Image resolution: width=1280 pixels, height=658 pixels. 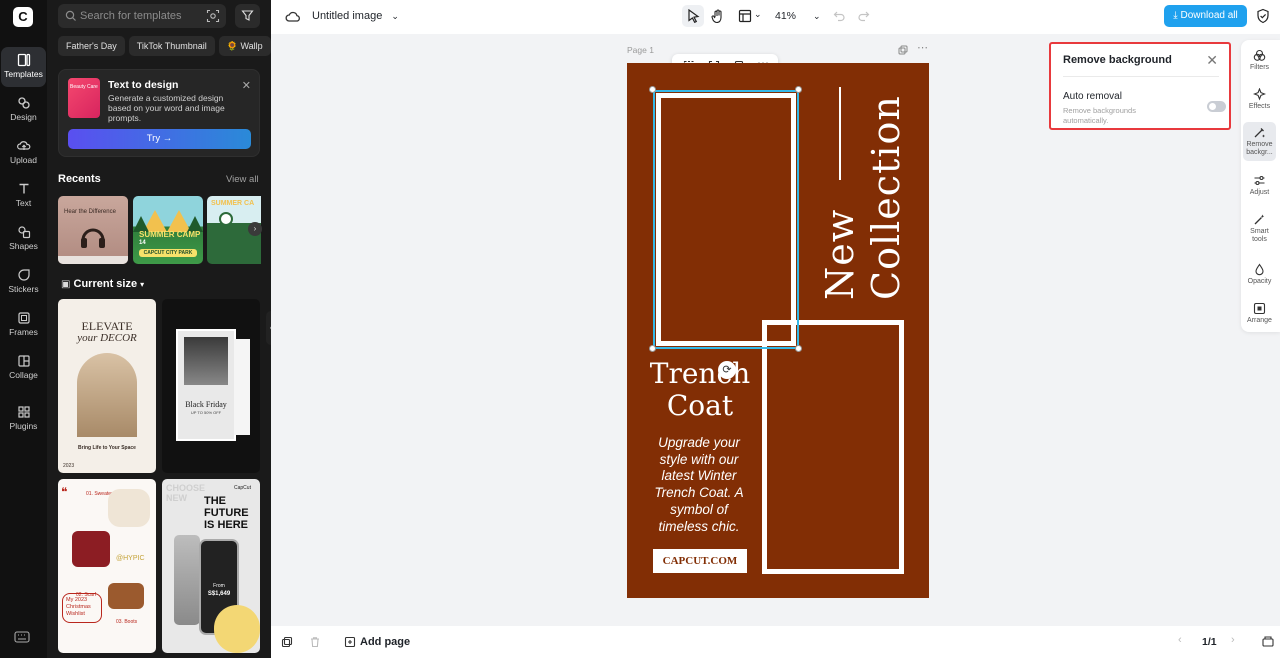 I want to click on promo-close-icon: ✕, so click(x=246, y=85).